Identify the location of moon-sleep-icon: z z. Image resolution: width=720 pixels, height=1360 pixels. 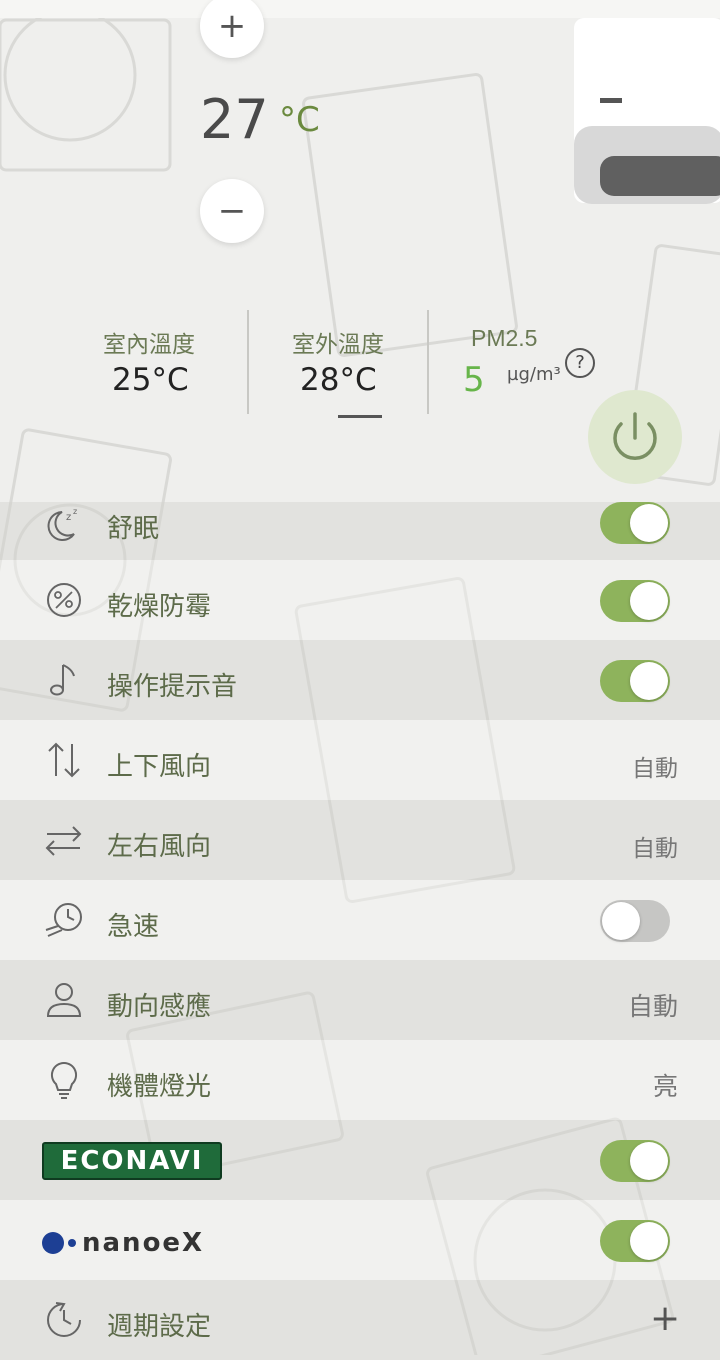
(62, 524).